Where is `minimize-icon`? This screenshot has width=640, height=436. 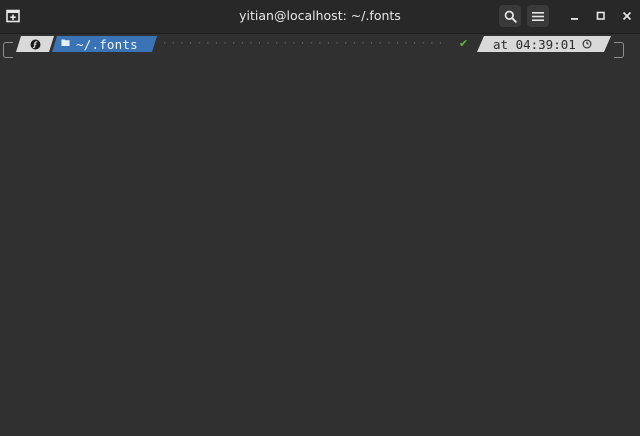 minimize-icon is located at coordinates (574, 19).